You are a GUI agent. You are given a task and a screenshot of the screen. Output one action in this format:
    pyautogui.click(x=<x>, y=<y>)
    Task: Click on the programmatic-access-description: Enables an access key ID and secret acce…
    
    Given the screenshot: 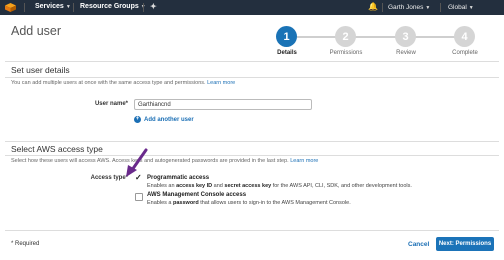 What is the action you would take?
    pyautogui.click(x=279, y=186)
    